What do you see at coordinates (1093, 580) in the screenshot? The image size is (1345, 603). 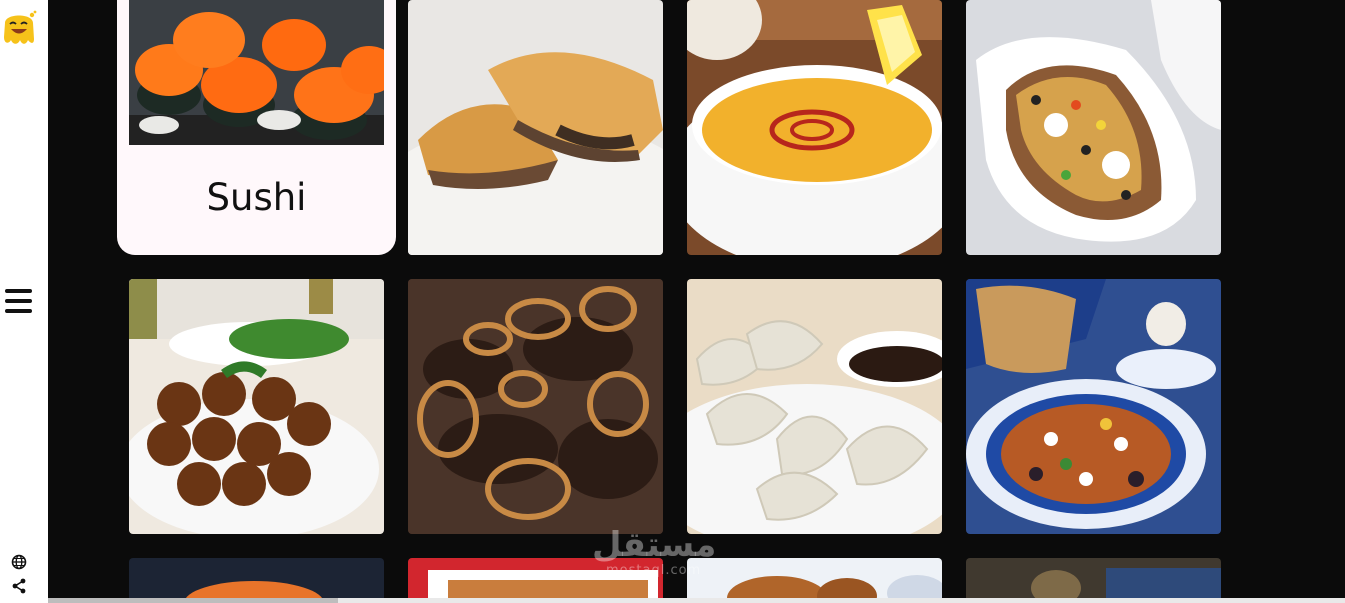 I see `copper-tea-photo` at bounding box center [1093, 580].